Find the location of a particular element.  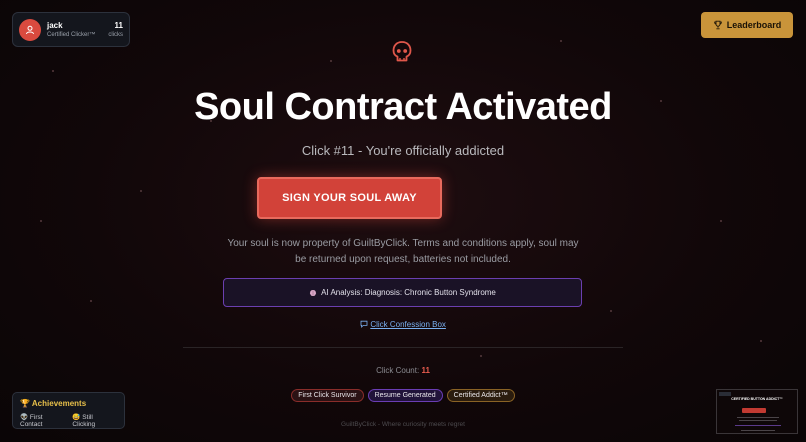

badge: Resume Generated is located at coordinates (405, 395).